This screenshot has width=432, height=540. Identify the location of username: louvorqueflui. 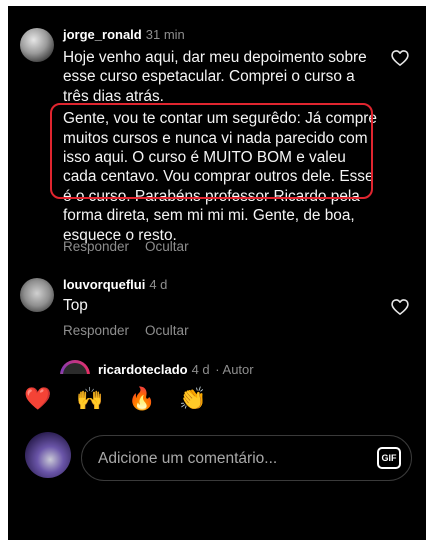
(104, 284).